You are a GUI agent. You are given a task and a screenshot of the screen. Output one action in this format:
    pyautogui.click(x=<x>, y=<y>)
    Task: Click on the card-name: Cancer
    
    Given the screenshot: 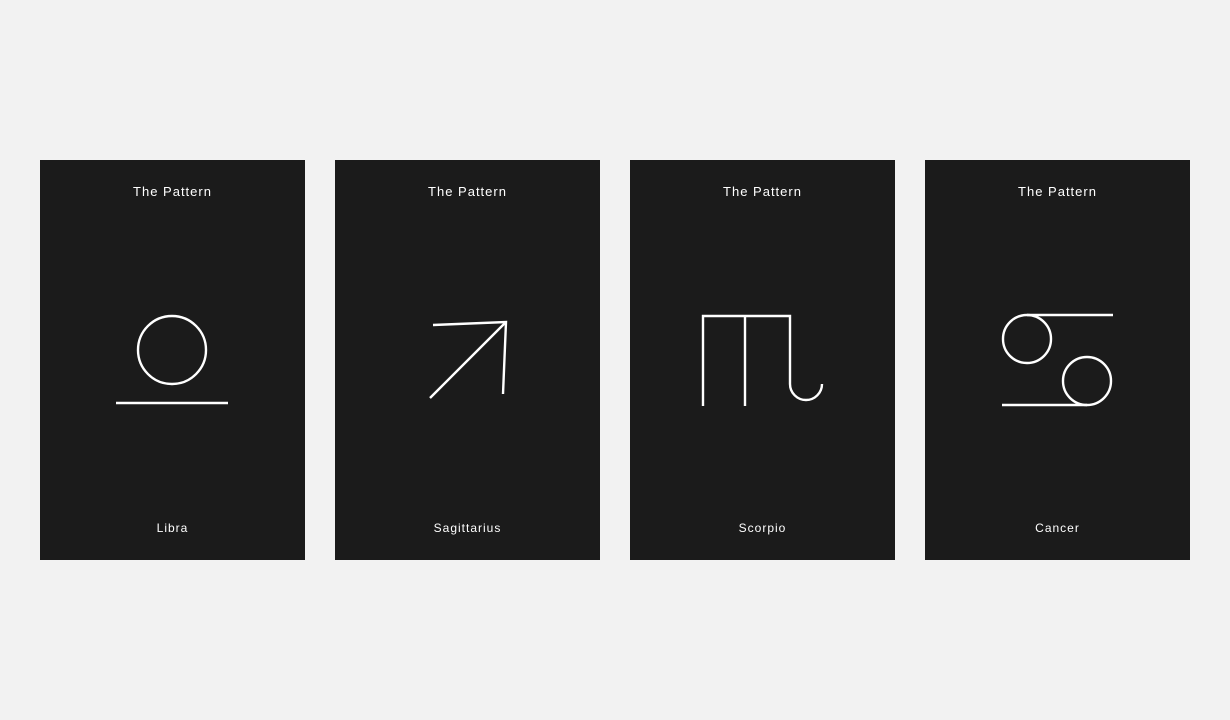 What is the action you would take?
    pyautogui.click(x=1057, y=528)
    